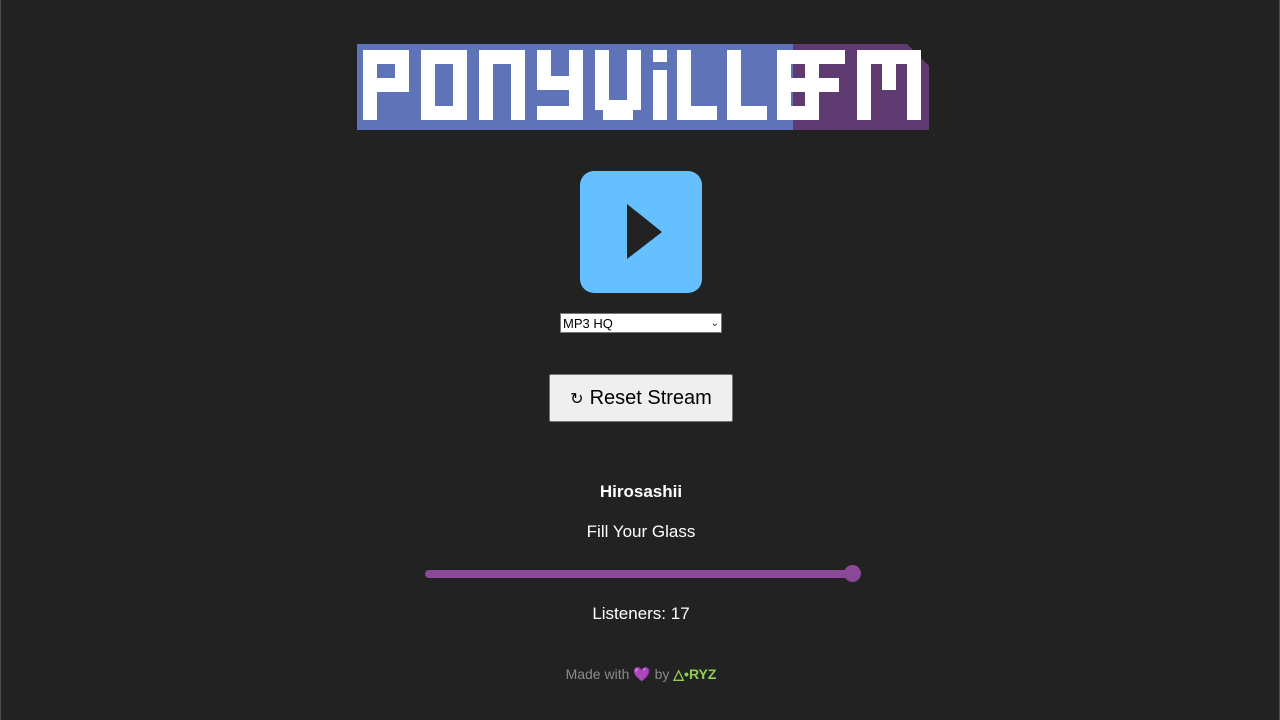 This screenshot has height=720, width=1280. I want to click on footer-made-with: Made with, so click(597, 674).